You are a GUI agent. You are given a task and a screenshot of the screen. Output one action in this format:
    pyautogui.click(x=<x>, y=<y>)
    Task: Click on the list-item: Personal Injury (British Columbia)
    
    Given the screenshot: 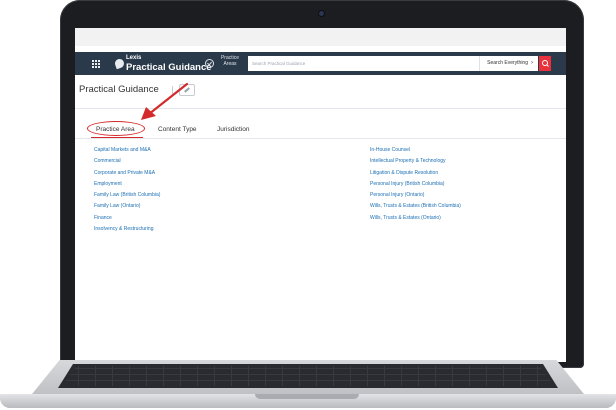 What is the action you would take?
    pyautogui.click(x=415, y=184)
    